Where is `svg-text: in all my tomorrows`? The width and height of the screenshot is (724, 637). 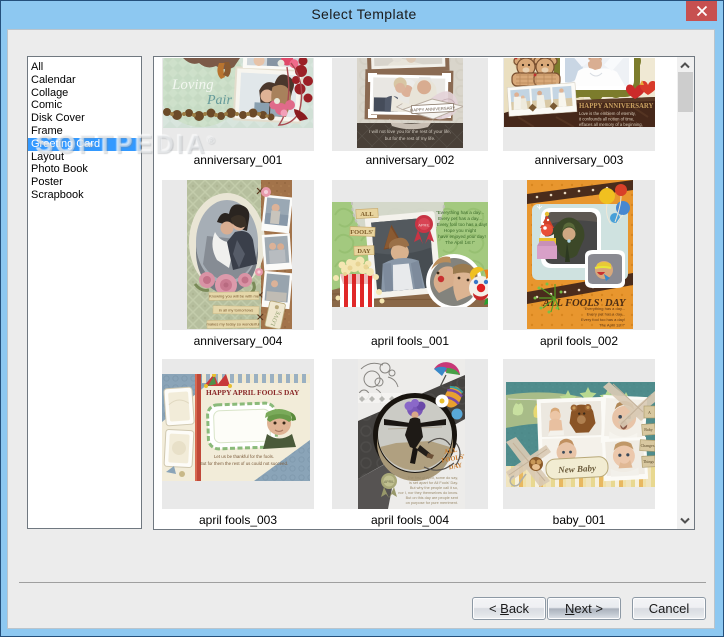 svg-text: in all my tomorrows is located at coordinates (236, 310).